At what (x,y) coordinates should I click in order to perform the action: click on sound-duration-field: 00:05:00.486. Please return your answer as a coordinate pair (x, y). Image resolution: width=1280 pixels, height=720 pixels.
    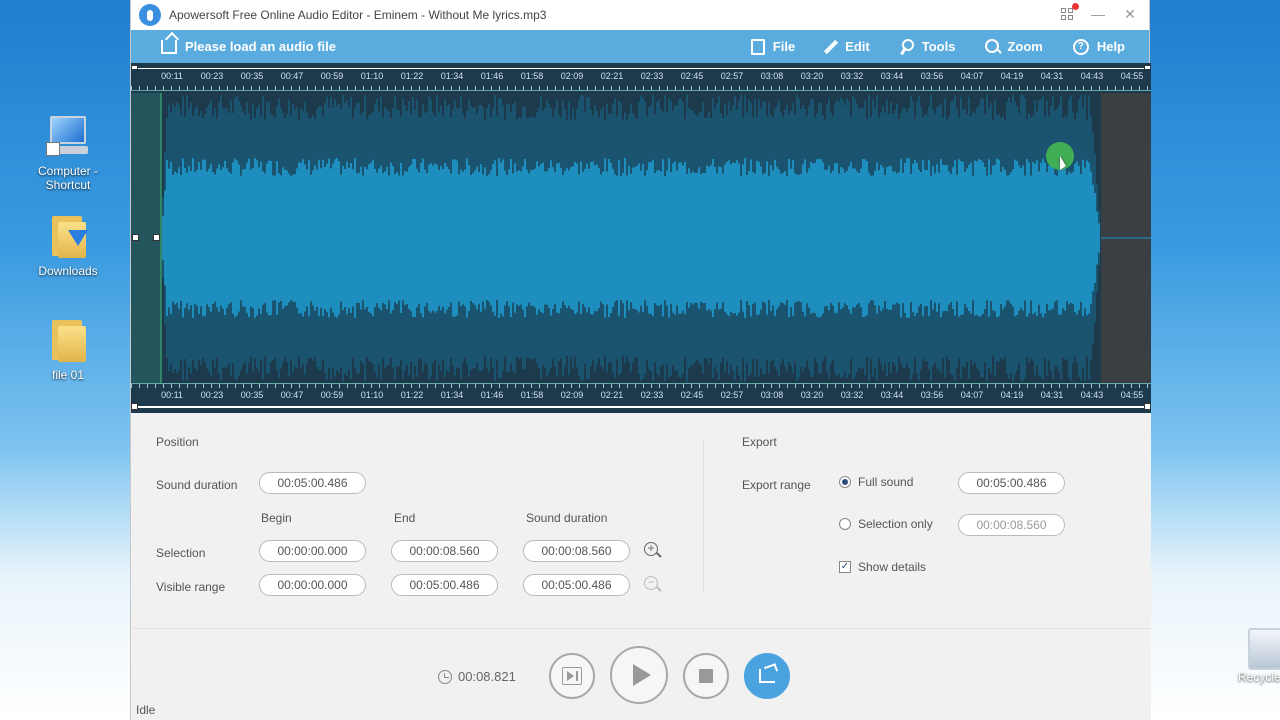
    Looking at the image, I should click on (312, 483).